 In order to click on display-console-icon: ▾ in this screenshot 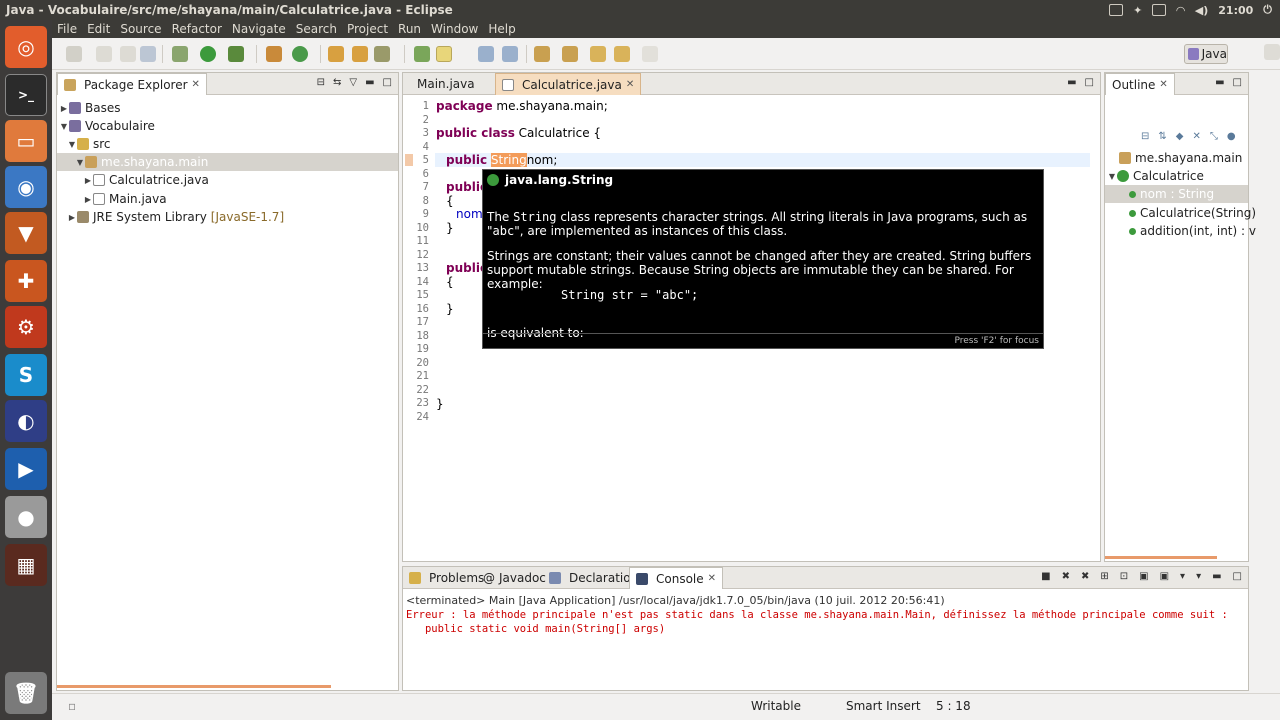, I will do `click(1182, 576)`.